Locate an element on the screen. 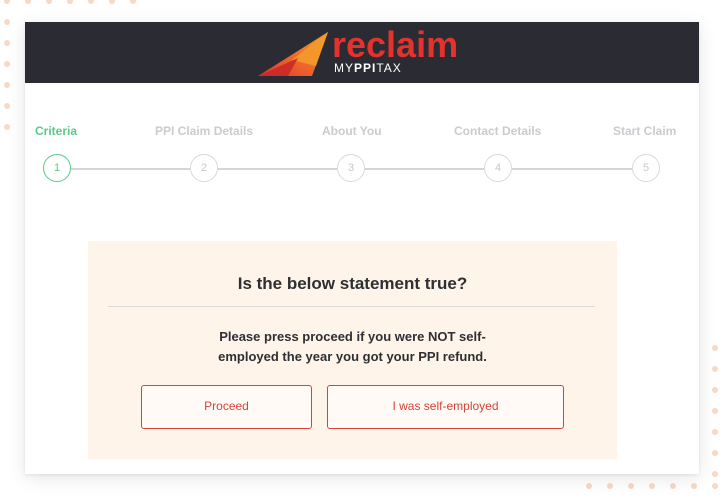 This screenshot has height=503, width=724. step-label-start-claim: Start Claim is located at coordinates (645, 131).